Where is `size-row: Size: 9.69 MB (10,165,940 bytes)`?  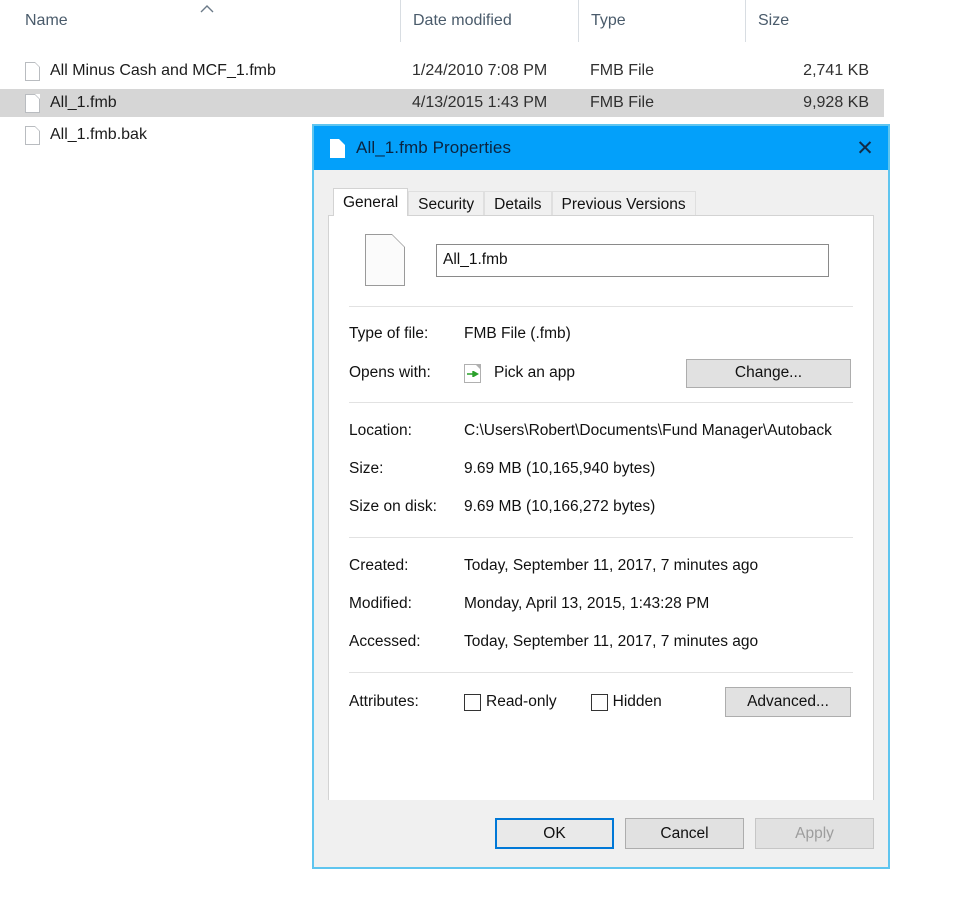
size-row: Size: 9.69 MB (10,165,940 bytes) is located at coordinates (601, 469).